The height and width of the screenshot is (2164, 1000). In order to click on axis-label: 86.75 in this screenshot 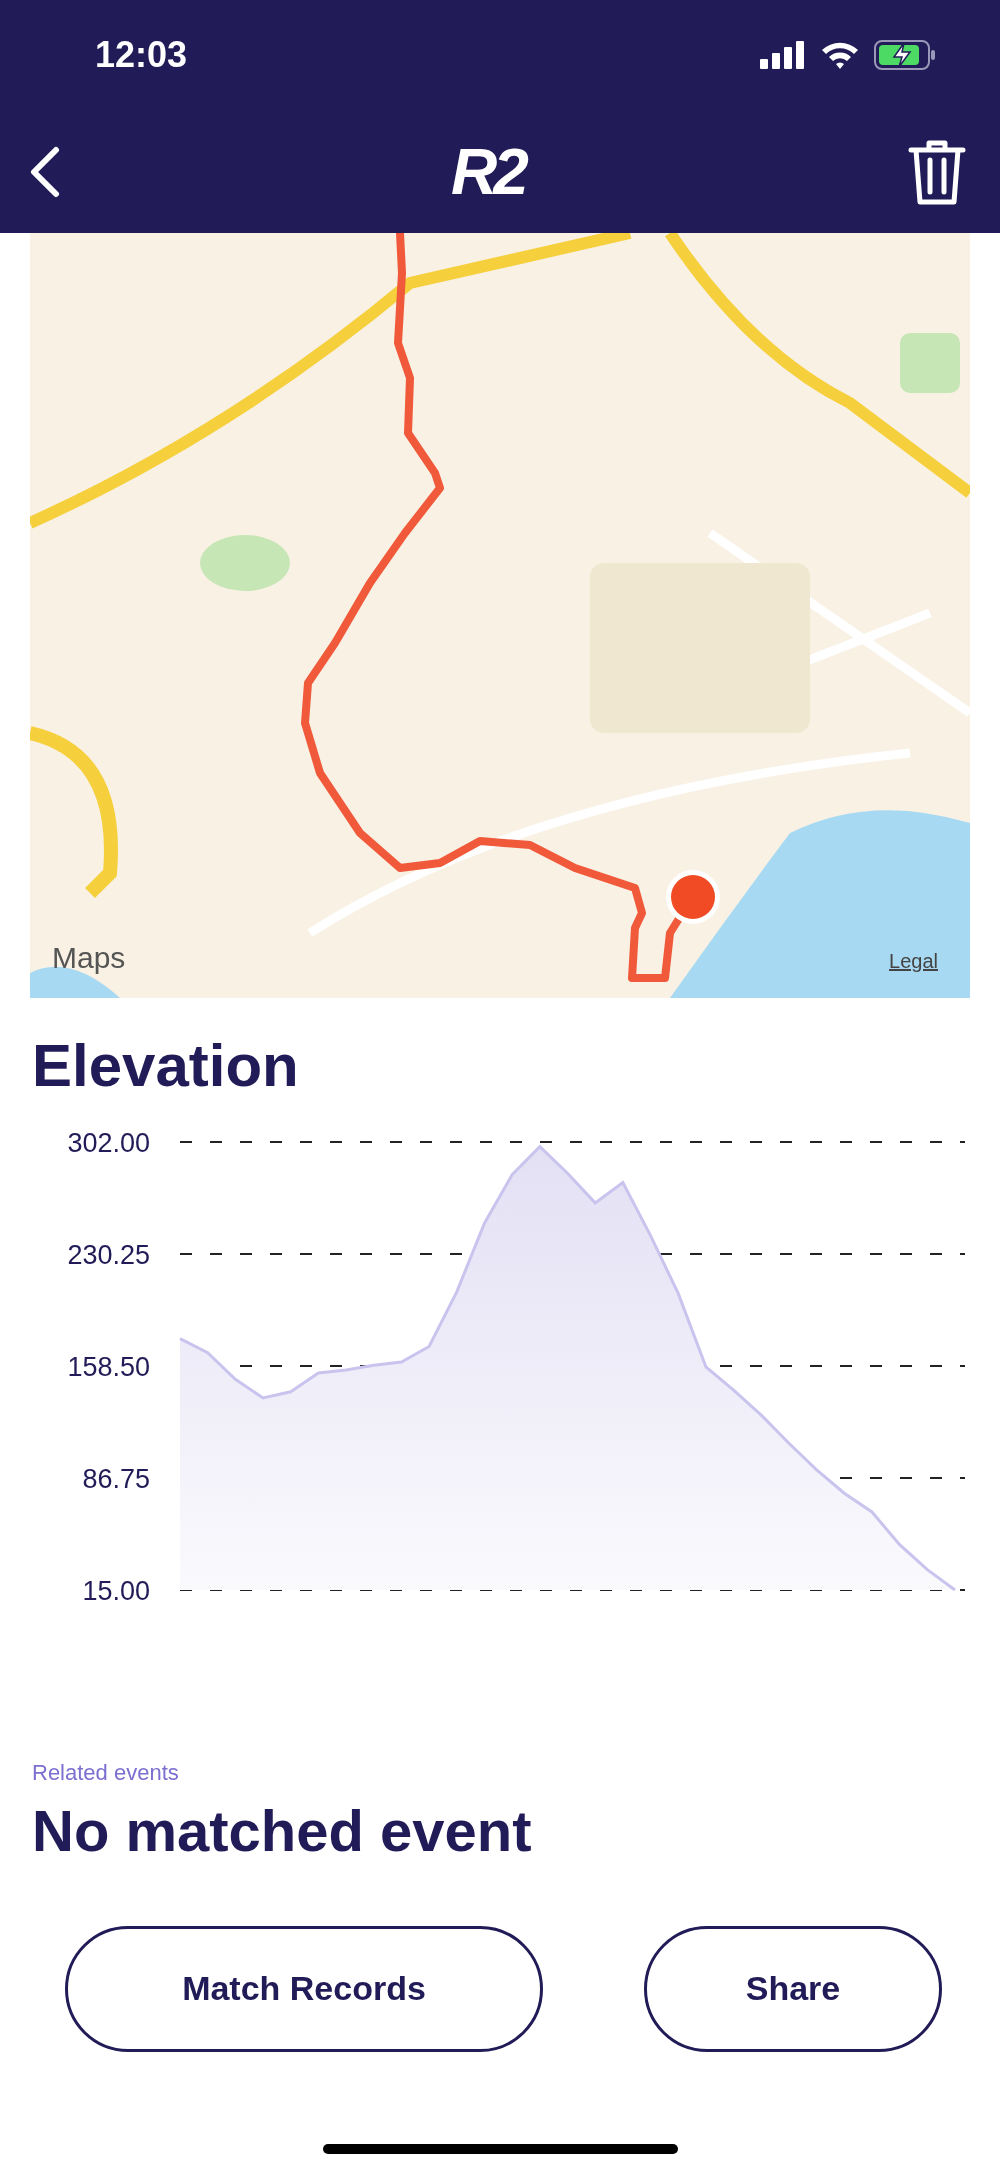, I will do `click(116, 1479)`.